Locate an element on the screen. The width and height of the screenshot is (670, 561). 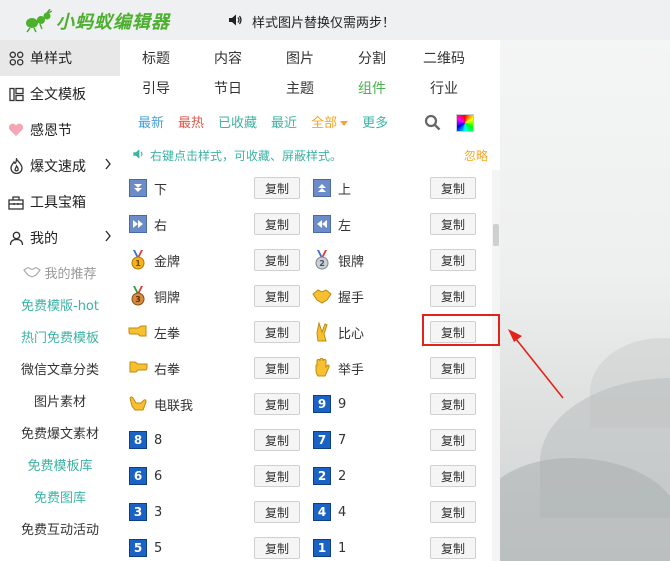
list-item: 握手 复制 is located at coordinates (396, 296).